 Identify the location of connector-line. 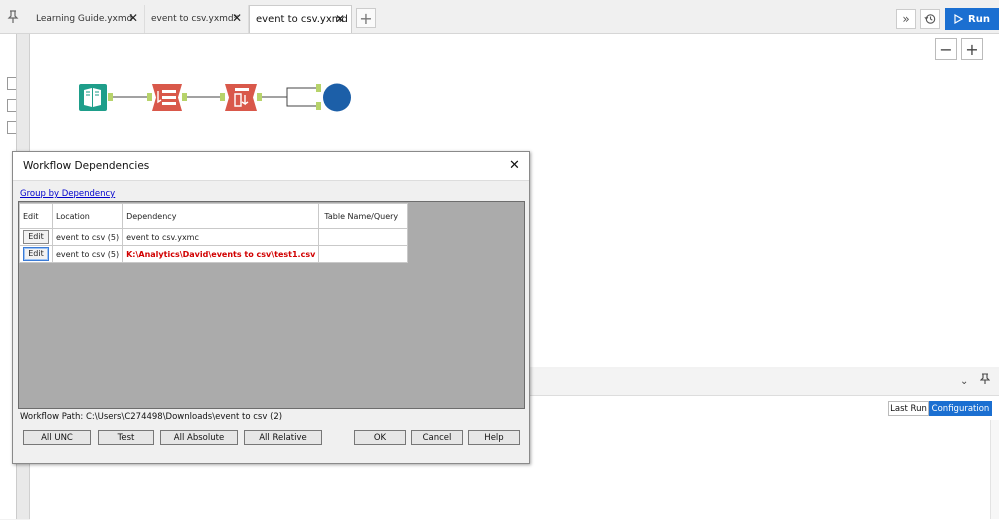
(289, 97).